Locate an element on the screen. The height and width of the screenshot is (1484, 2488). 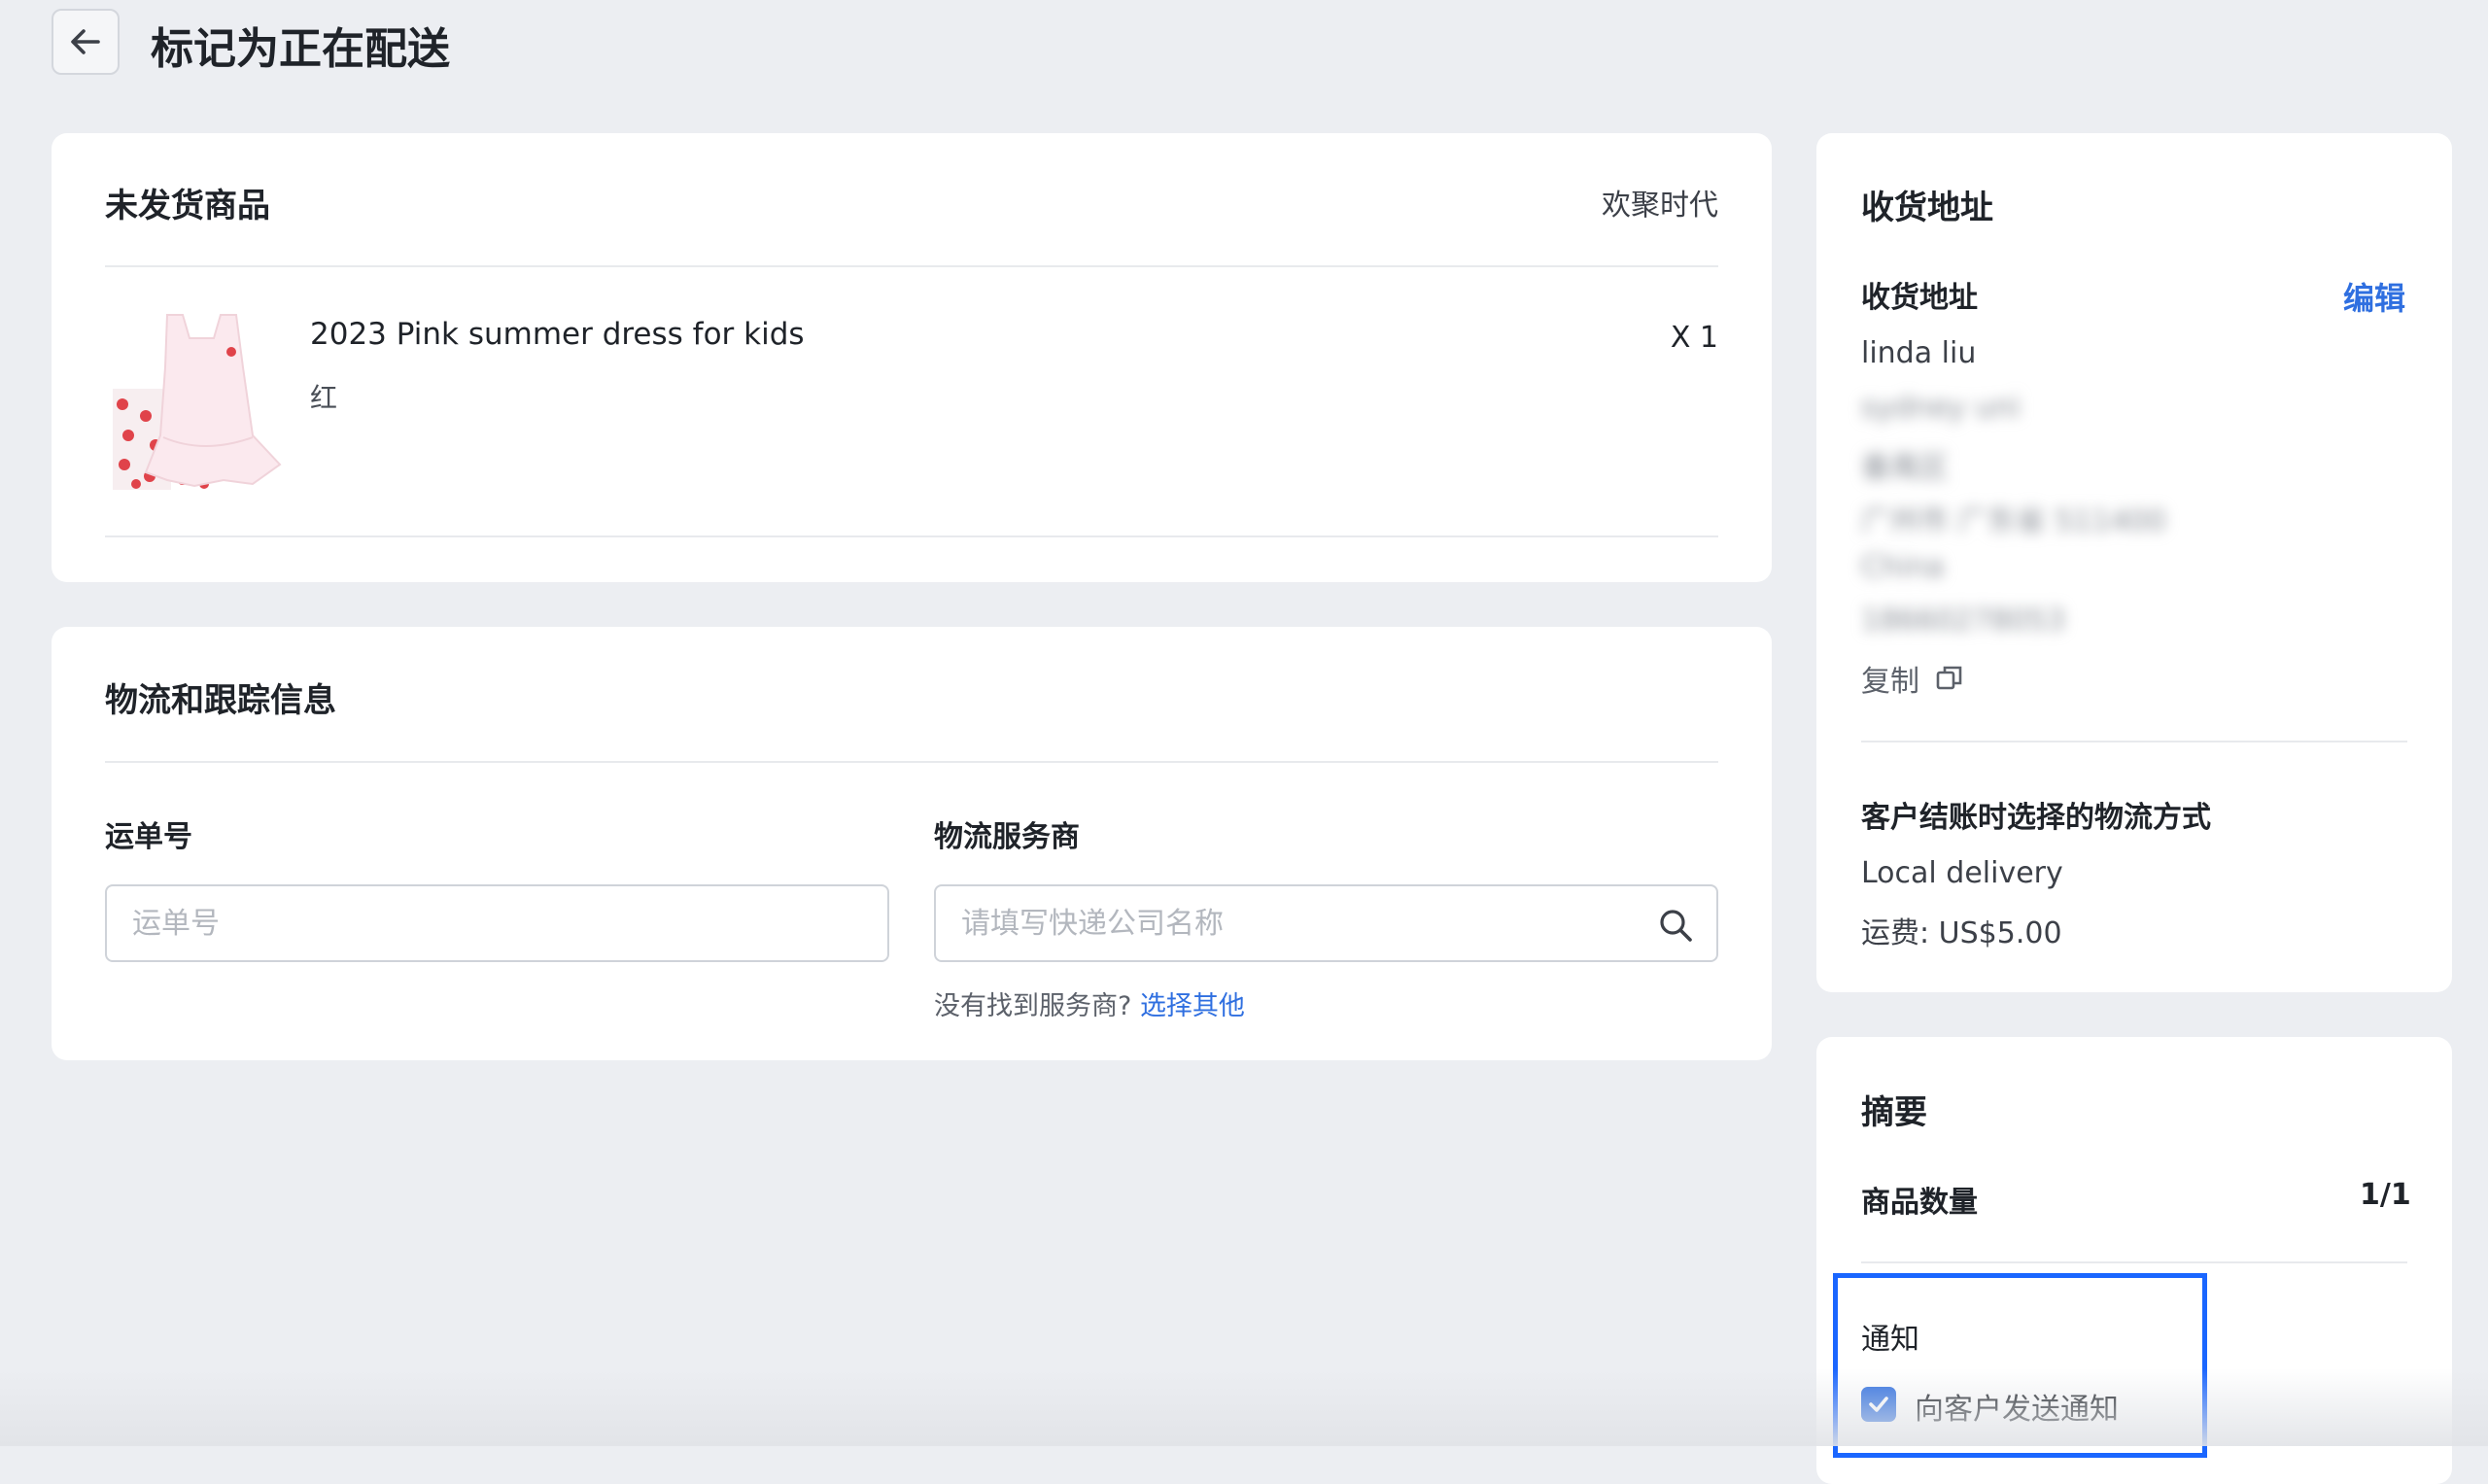
arrow-left-icon is located at coordinates (85, 41).